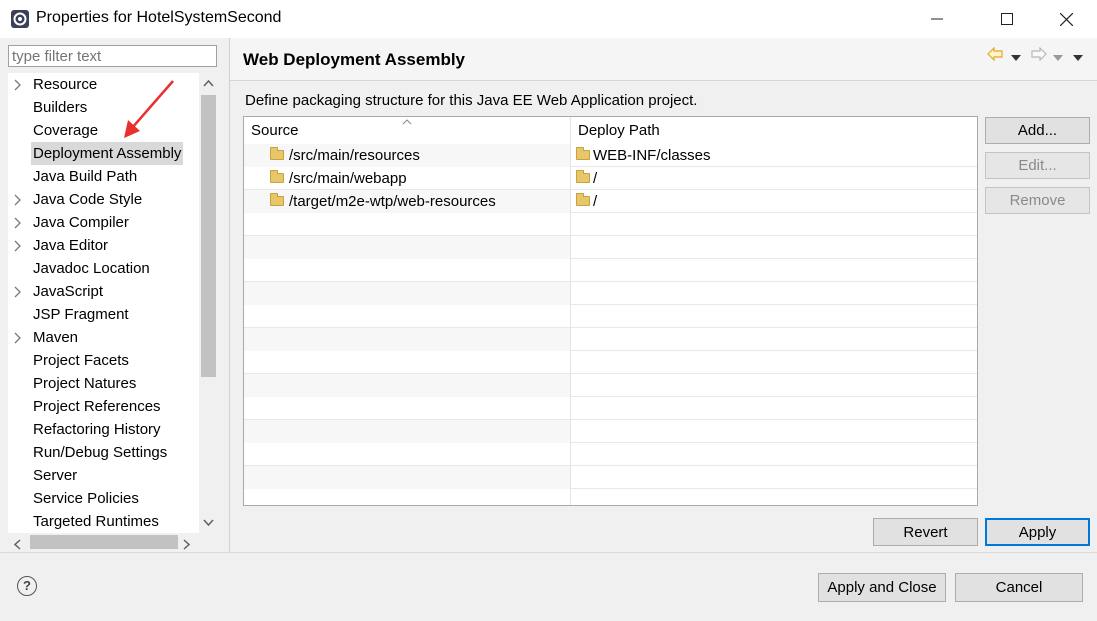 Image resolution: width=1097 pixels, height=621 pixels. What do you see at coordinates (1016, 57) in the screenshot?
I see `back-dropdown-icon` at bounding box center [1016, 57].